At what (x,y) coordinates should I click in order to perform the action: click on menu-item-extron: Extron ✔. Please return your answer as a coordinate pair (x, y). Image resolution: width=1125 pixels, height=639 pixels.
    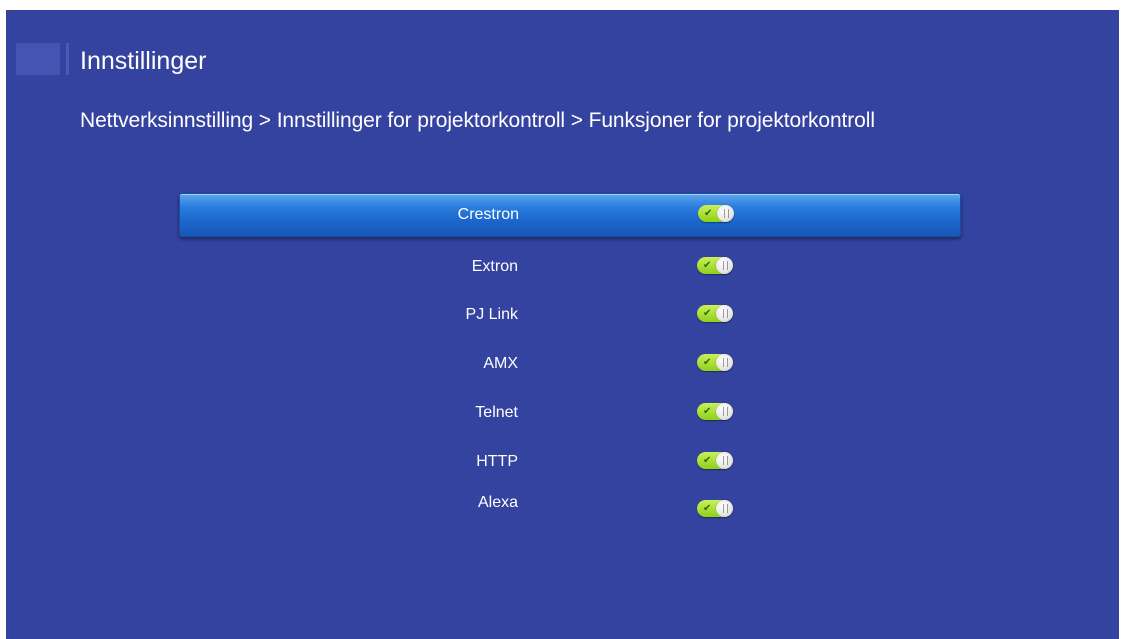
    Looking at the image, I should click on (569, 267).